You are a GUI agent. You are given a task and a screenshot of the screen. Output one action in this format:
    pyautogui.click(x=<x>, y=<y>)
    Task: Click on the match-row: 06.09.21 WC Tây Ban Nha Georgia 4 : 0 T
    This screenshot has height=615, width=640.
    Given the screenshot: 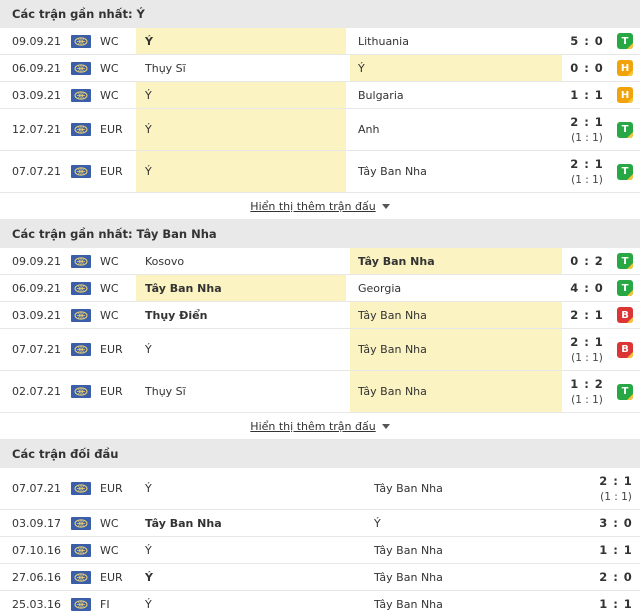 What is the action you would take?
    pyautogui.click(x=320, y=288)
    